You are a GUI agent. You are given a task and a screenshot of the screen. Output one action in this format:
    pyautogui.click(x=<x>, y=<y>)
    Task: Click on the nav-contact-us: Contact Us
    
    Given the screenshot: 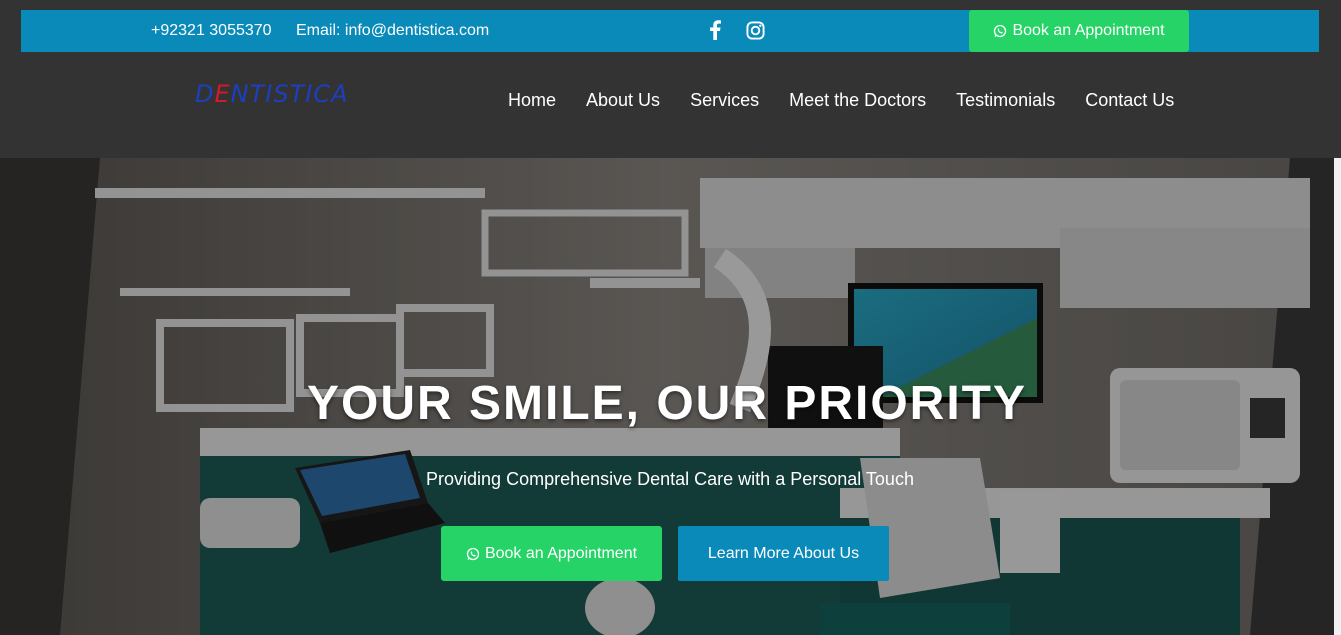 What is the action you would take?
    pyautogui.click(x=1129, y=100)
    